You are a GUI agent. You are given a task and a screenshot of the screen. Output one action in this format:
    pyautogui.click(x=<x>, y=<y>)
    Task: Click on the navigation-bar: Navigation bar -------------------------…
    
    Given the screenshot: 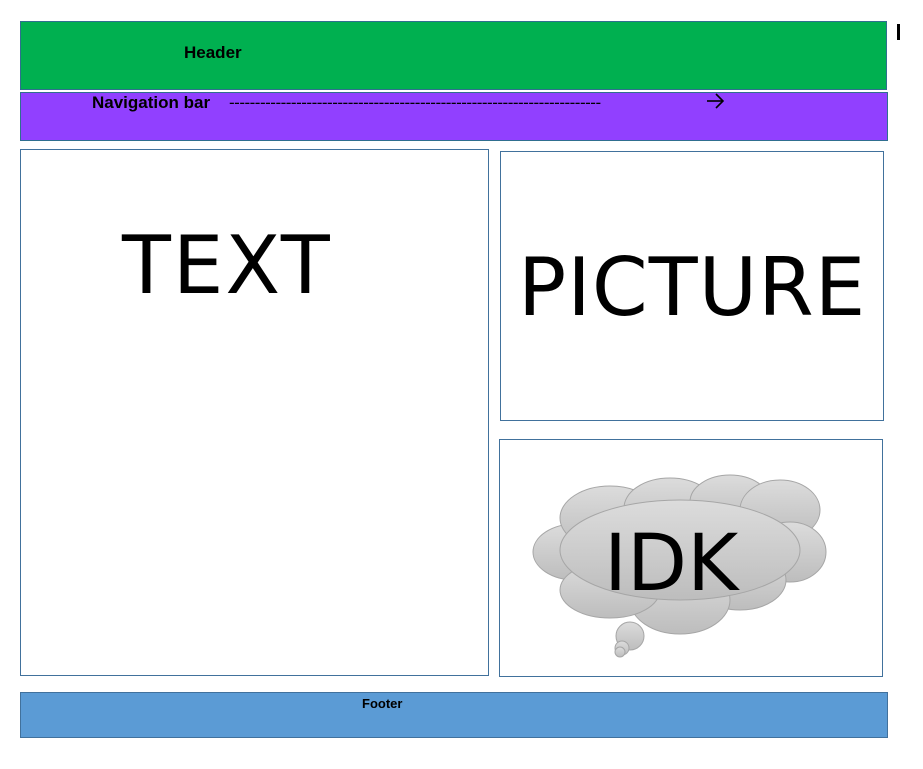 What is the action you would take?
    pyautogui.click(x=454, y=116)
    